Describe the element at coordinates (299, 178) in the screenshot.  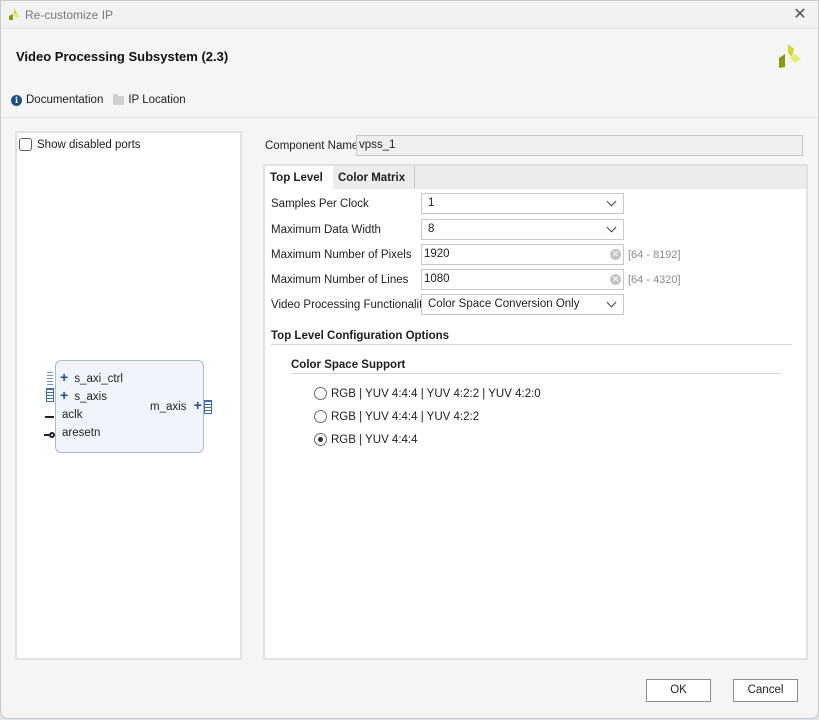
I see `tab-top-level: Top Level` at that location.